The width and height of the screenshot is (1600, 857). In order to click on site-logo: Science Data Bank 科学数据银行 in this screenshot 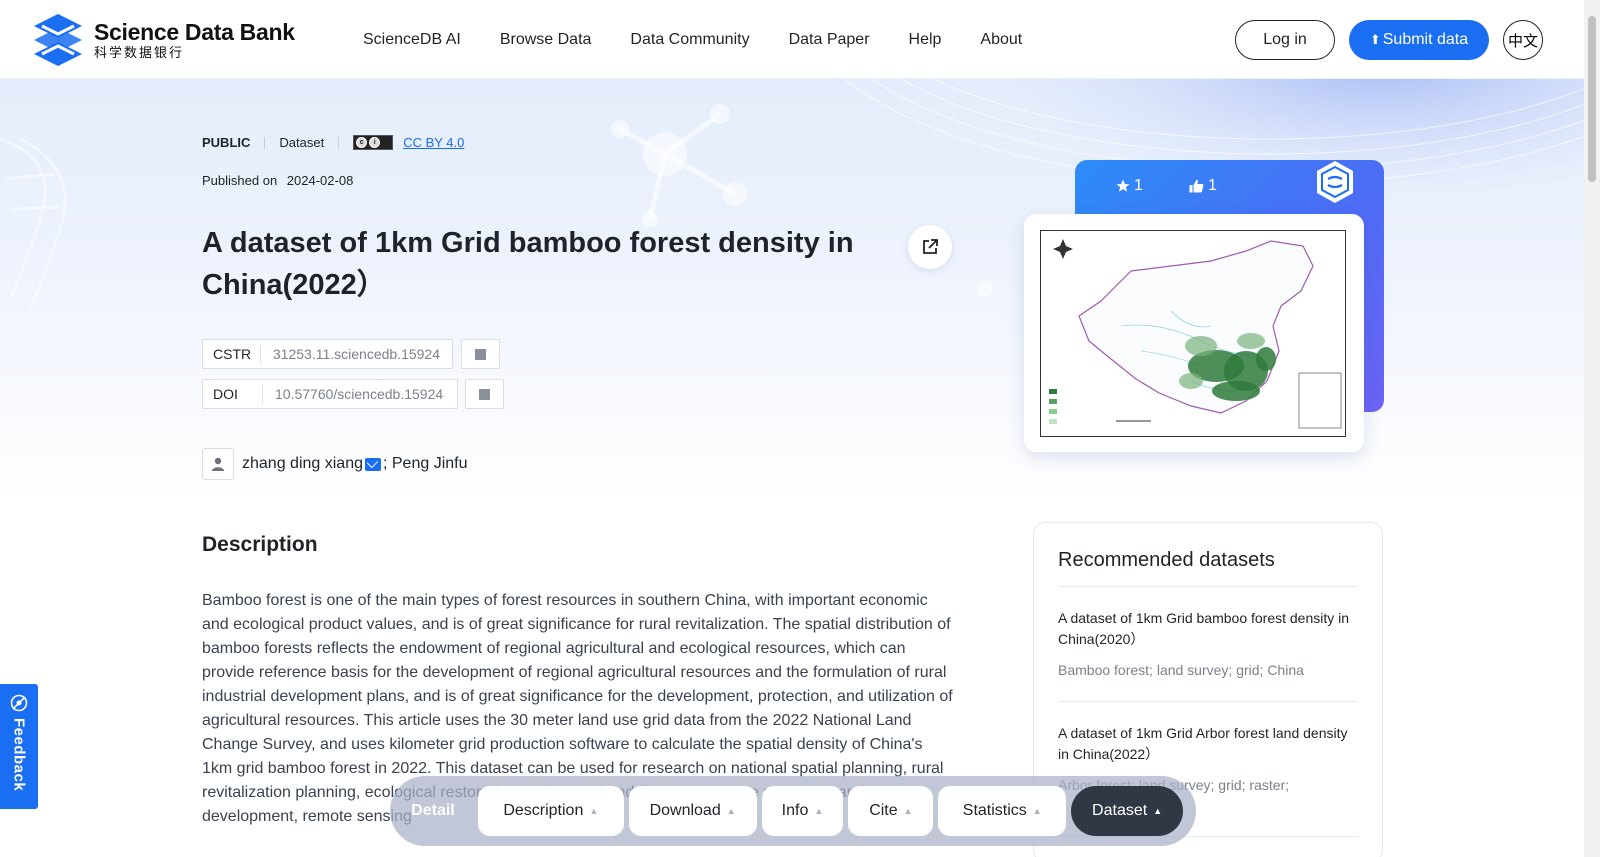, I will do `click(162, 40)`.